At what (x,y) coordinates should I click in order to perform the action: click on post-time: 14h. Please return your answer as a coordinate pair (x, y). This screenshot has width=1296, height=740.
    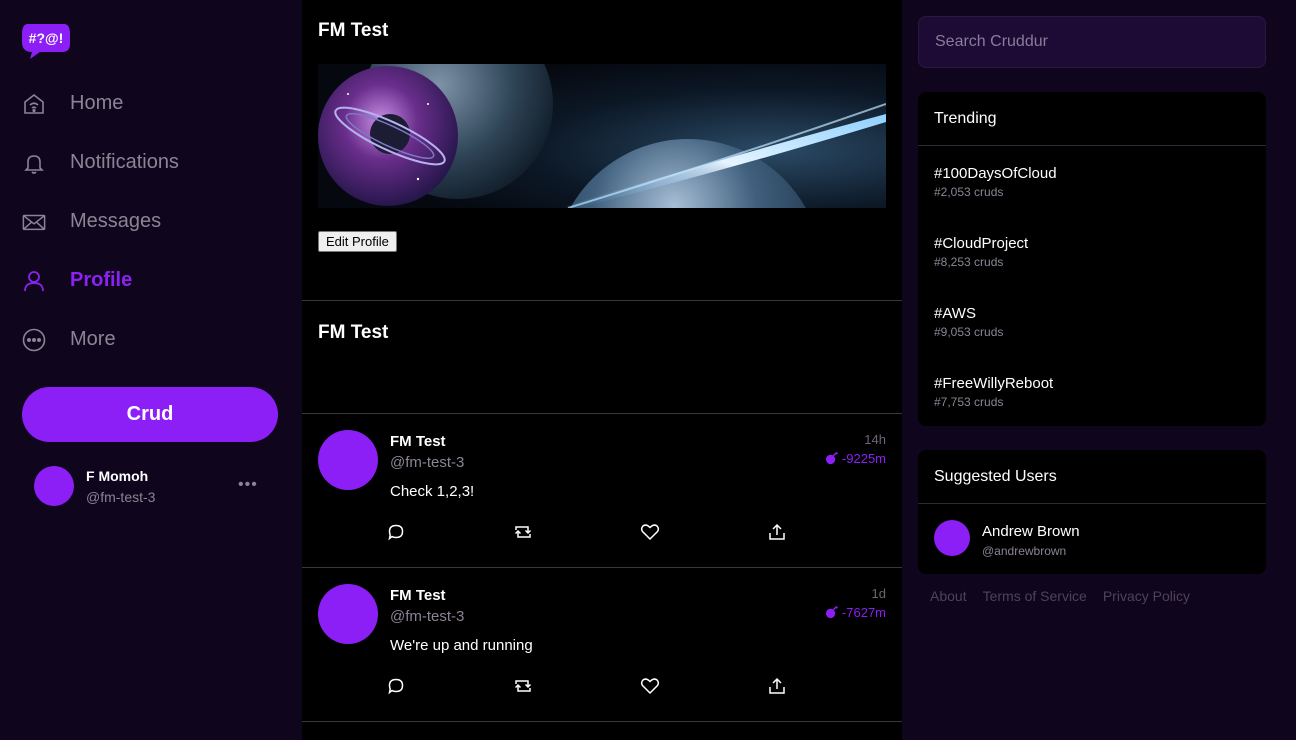
    Looking at the image, I should click on (875, 439).